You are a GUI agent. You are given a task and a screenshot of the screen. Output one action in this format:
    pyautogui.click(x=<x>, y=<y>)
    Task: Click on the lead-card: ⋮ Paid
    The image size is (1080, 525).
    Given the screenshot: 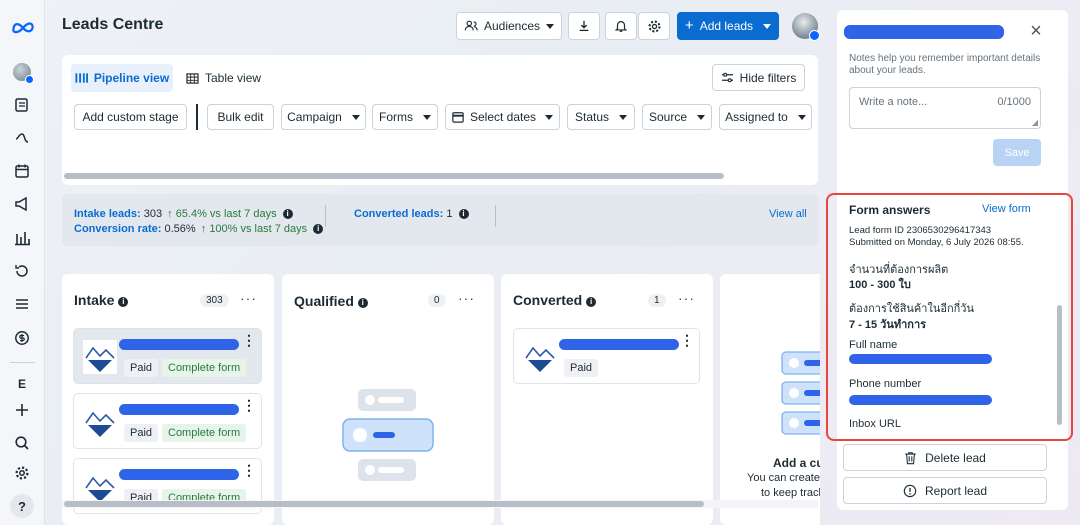 What is the action you would take?
    pyautogui.click(x=606, y=356)
    